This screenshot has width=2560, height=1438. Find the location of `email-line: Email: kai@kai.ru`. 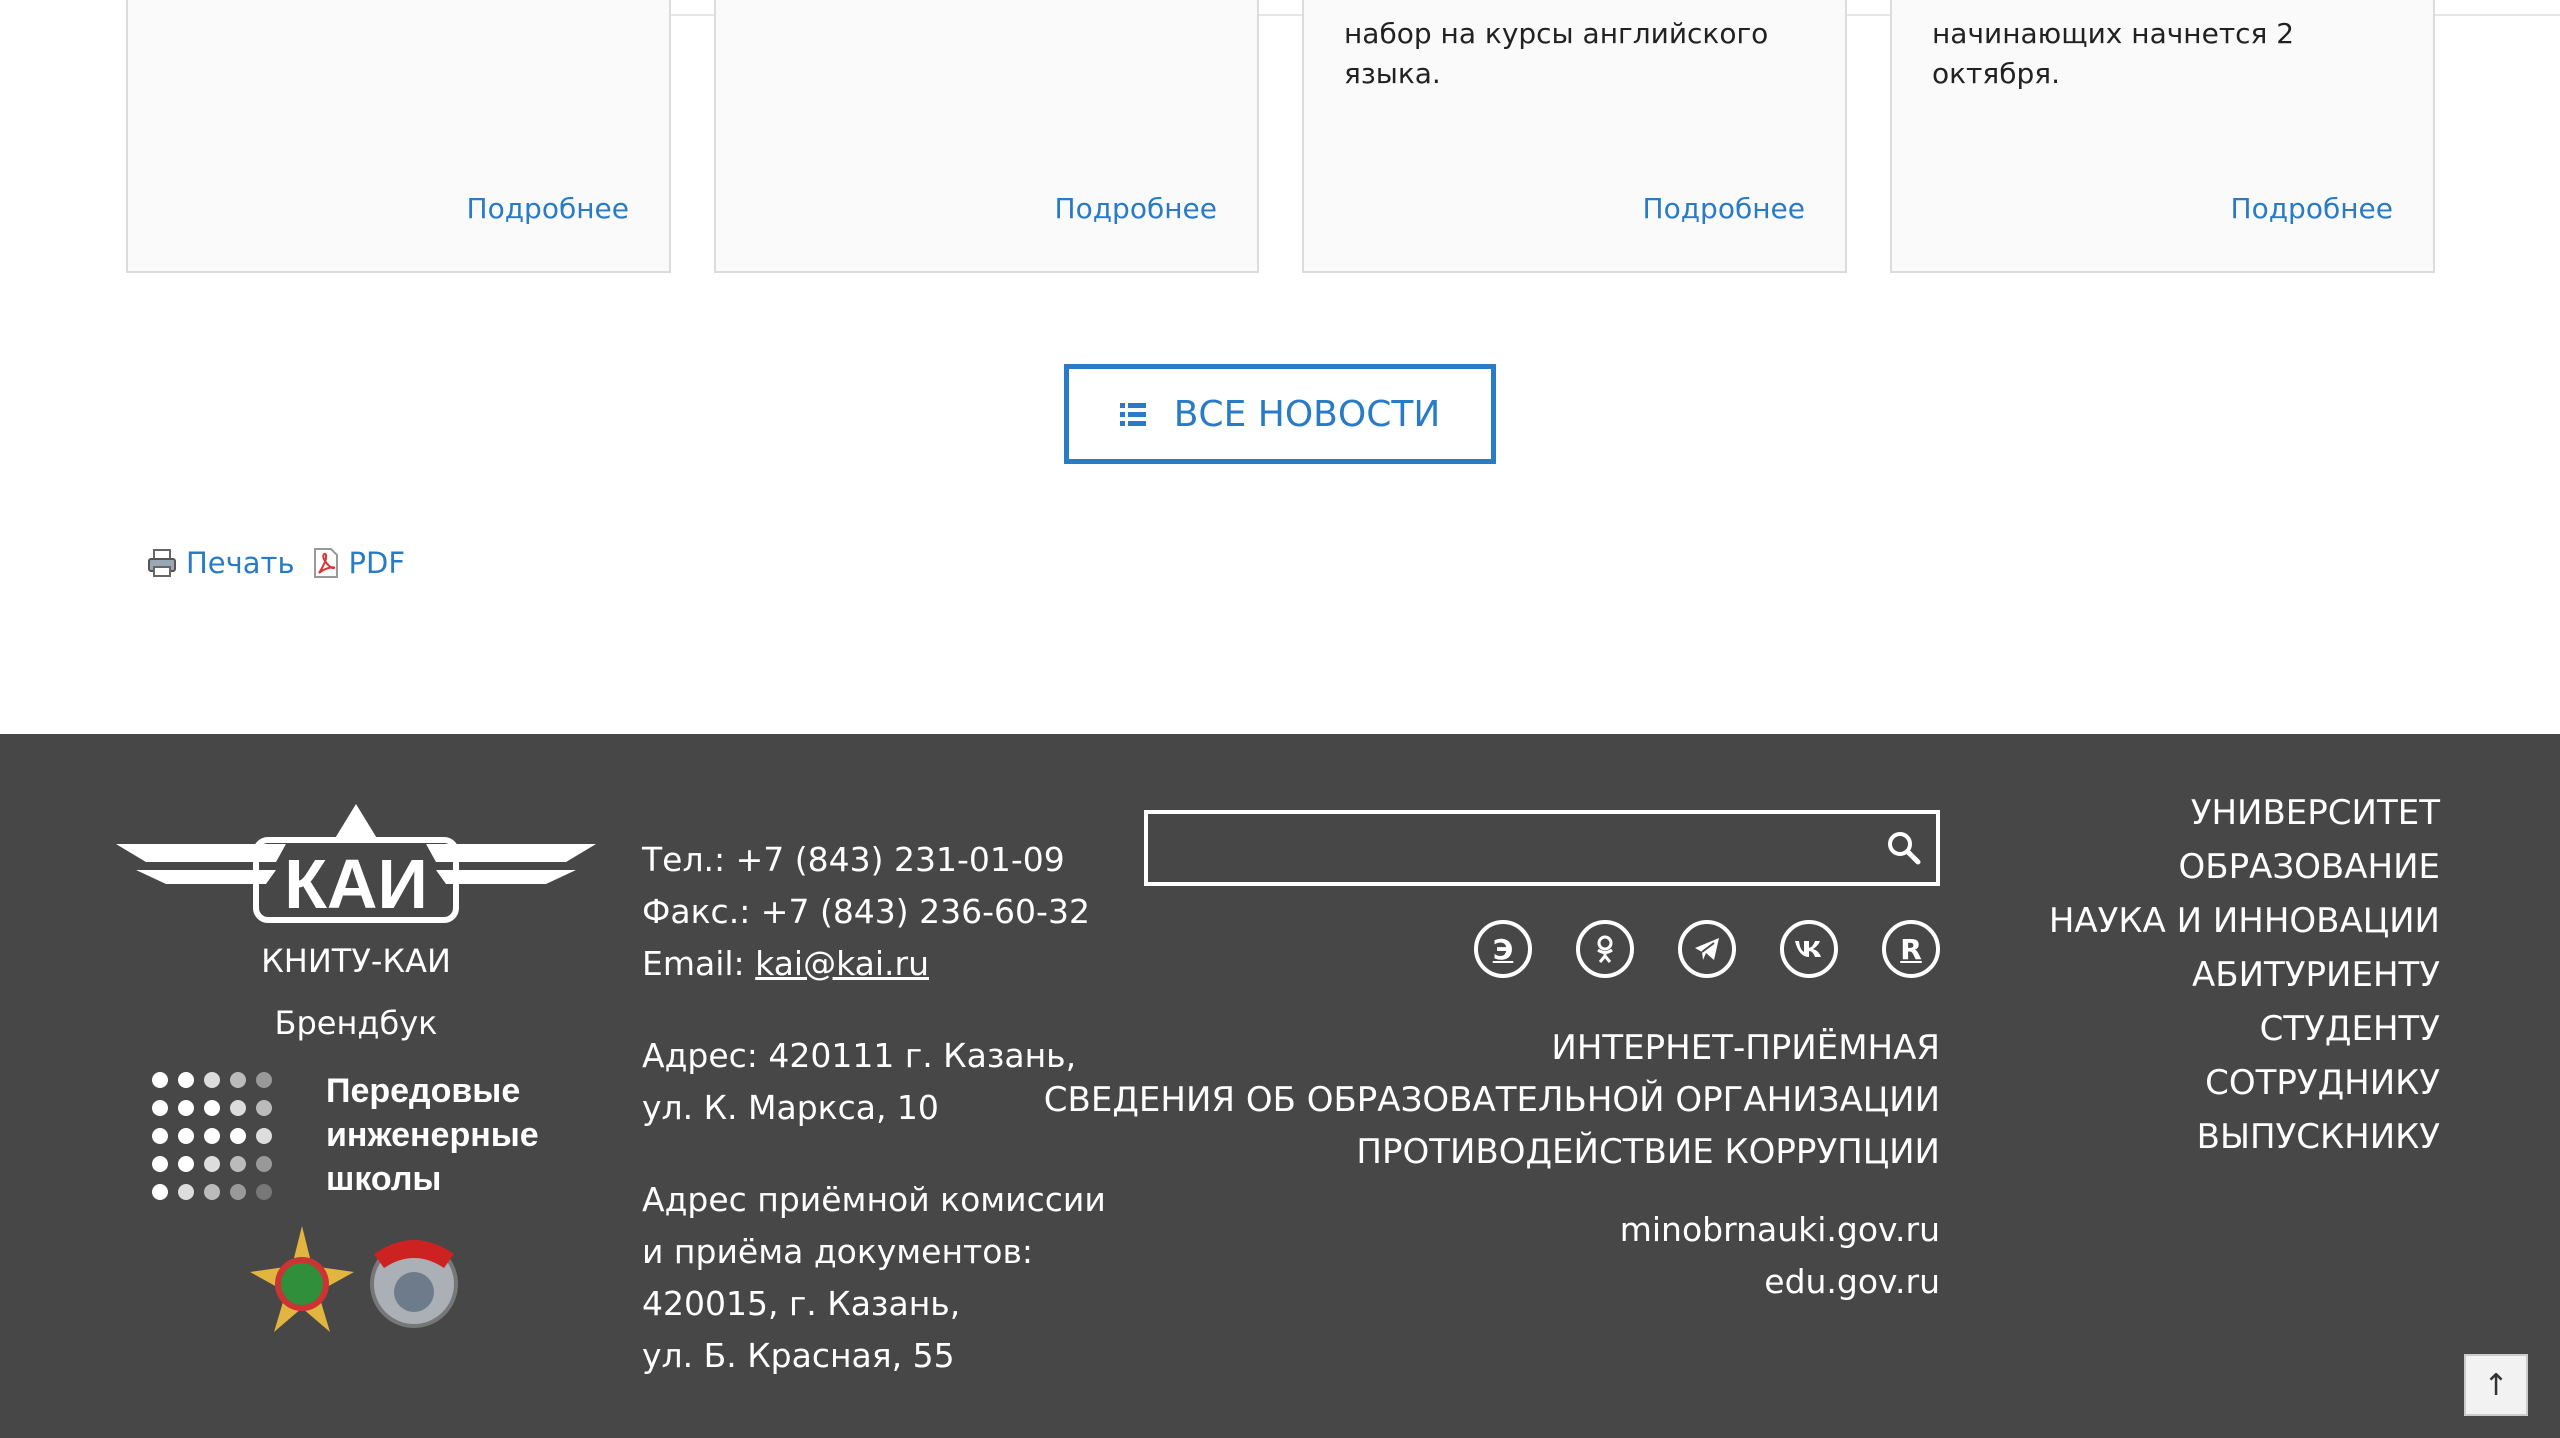

email-line: Email: kai@kai.ru is located at coordinates (785, 963).